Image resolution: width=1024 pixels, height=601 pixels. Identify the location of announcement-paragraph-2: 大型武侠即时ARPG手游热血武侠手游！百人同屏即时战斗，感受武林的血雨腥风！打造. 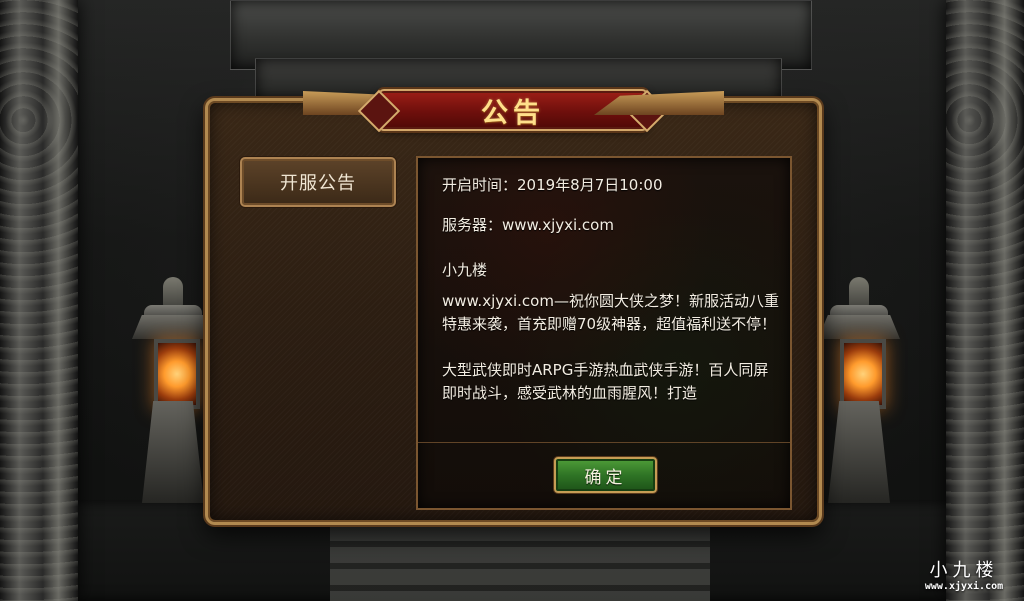
(605, 381).